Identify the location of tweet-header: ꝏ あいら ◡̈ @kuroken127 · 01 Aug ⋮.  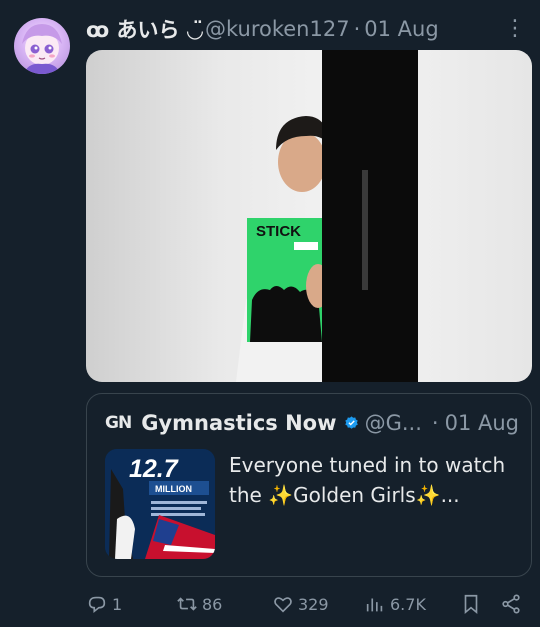
(306, 29).